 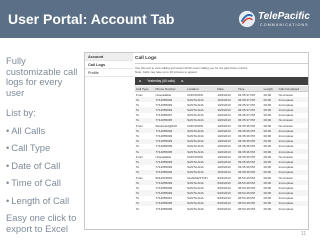 What do you see at coordinates (161, 81) in the screenshot?
I see `date-range-select: Yesterday (All calls)` at bounding box center [161, 81].